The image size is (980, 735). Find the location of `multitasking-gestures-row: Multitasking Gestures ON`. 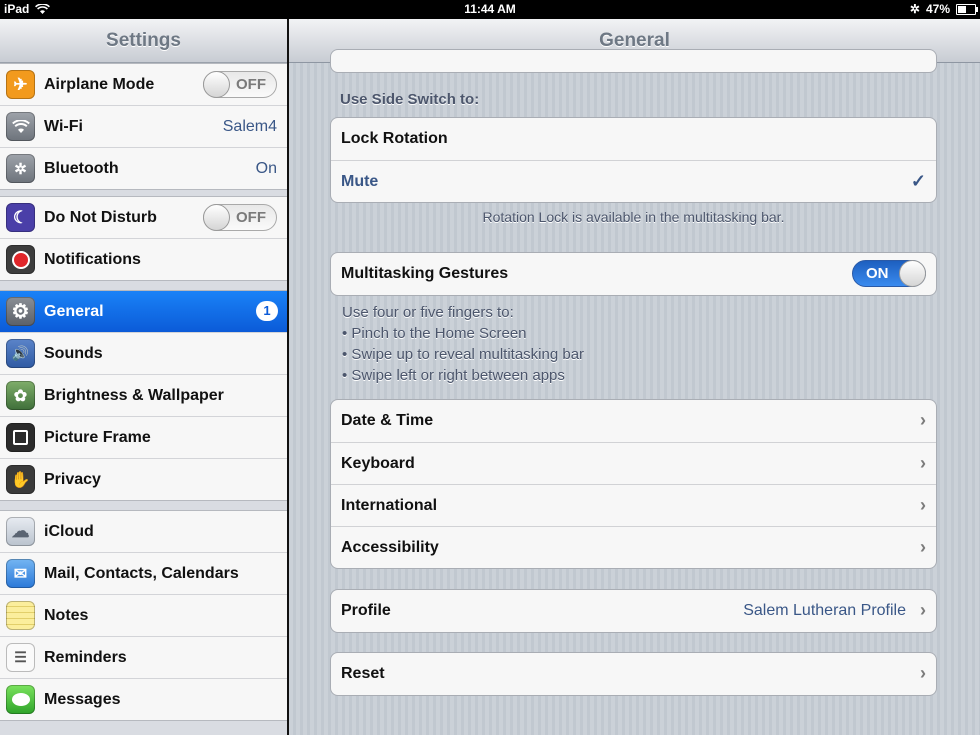

multitasking-gestures-row: Multitasking Gestures ON is located at coordinates (633, 274).